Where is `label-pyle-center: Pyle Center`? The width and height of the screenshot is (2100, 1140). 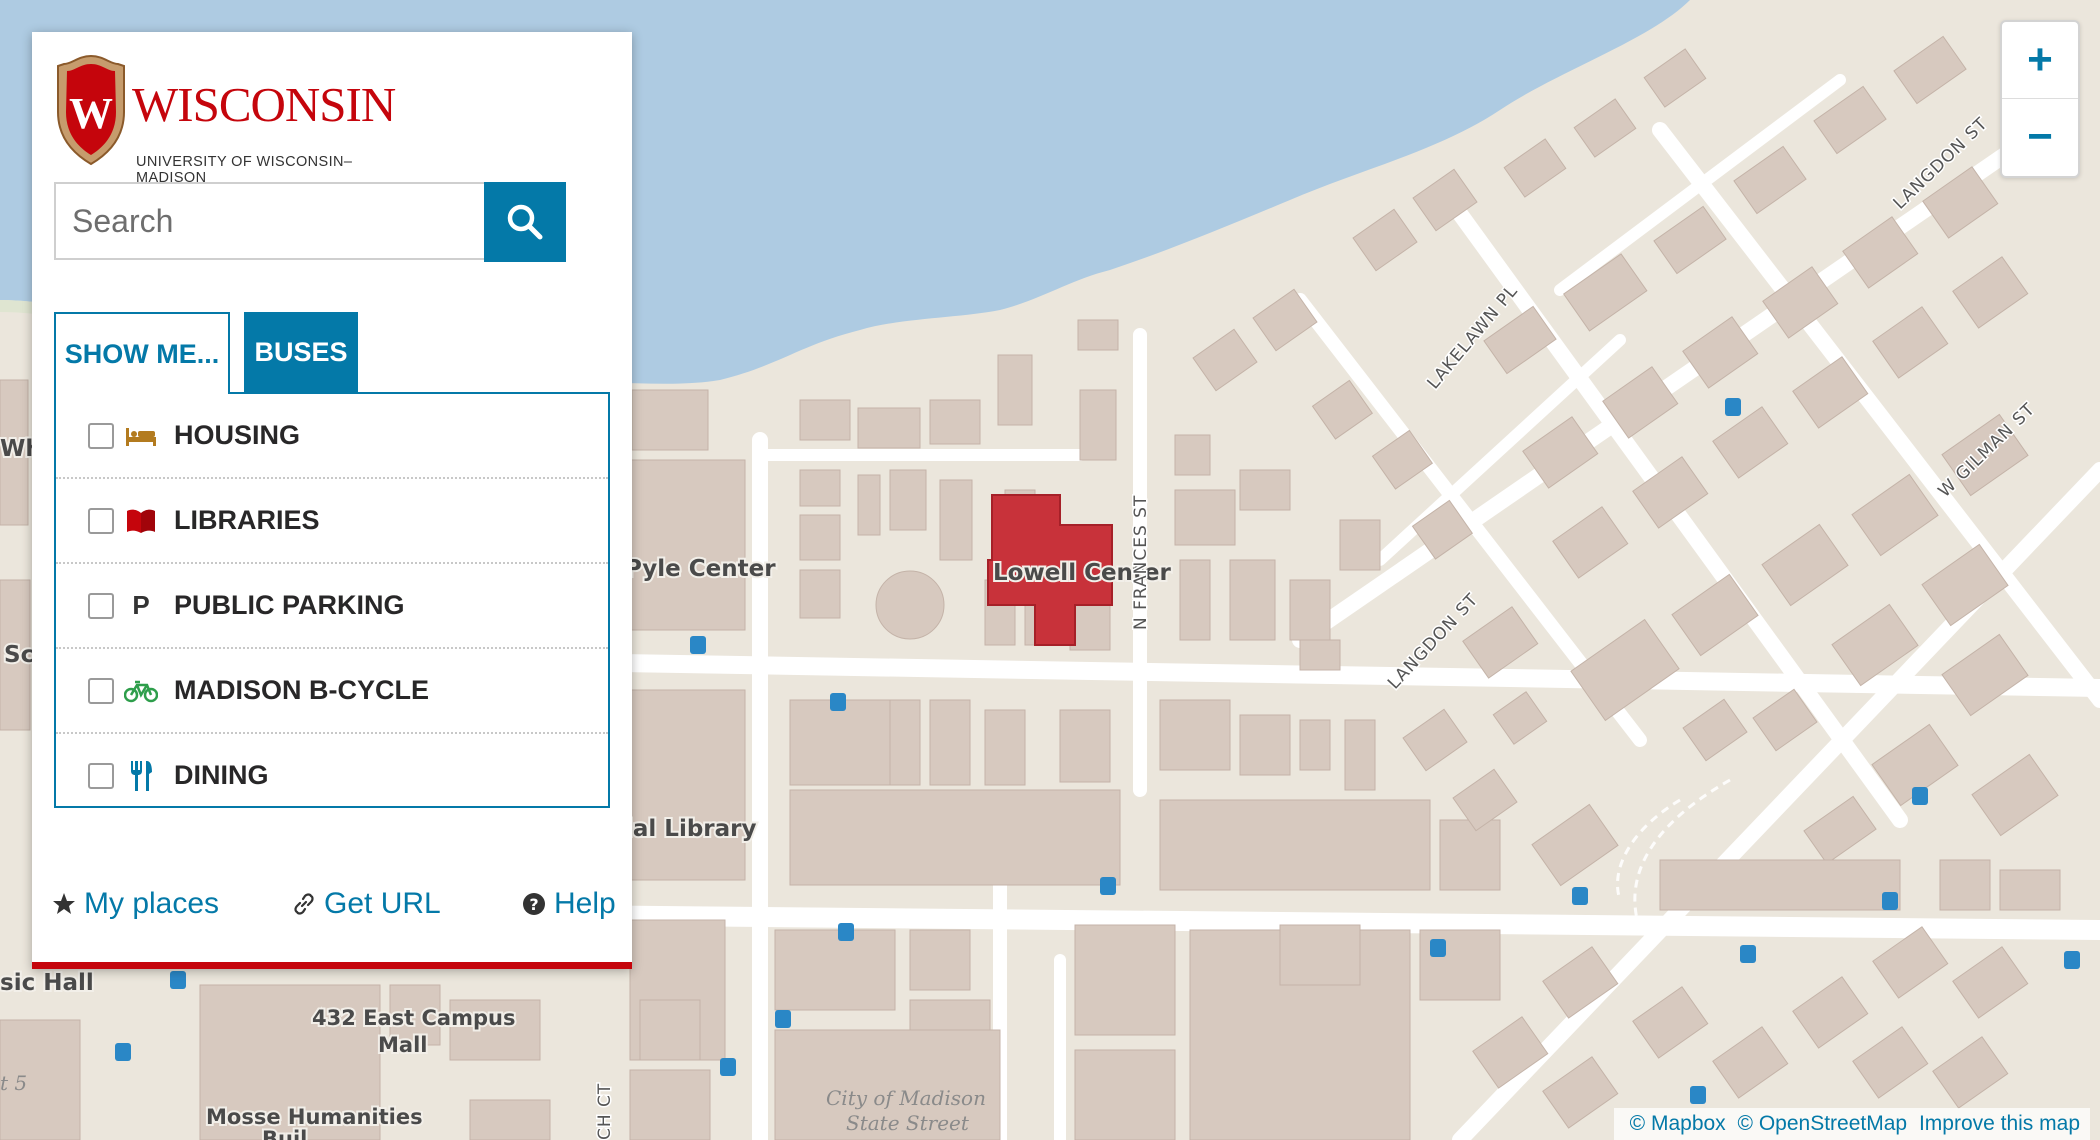
label-pyle-center: Pyle Center is located at coordinates (700, 569).